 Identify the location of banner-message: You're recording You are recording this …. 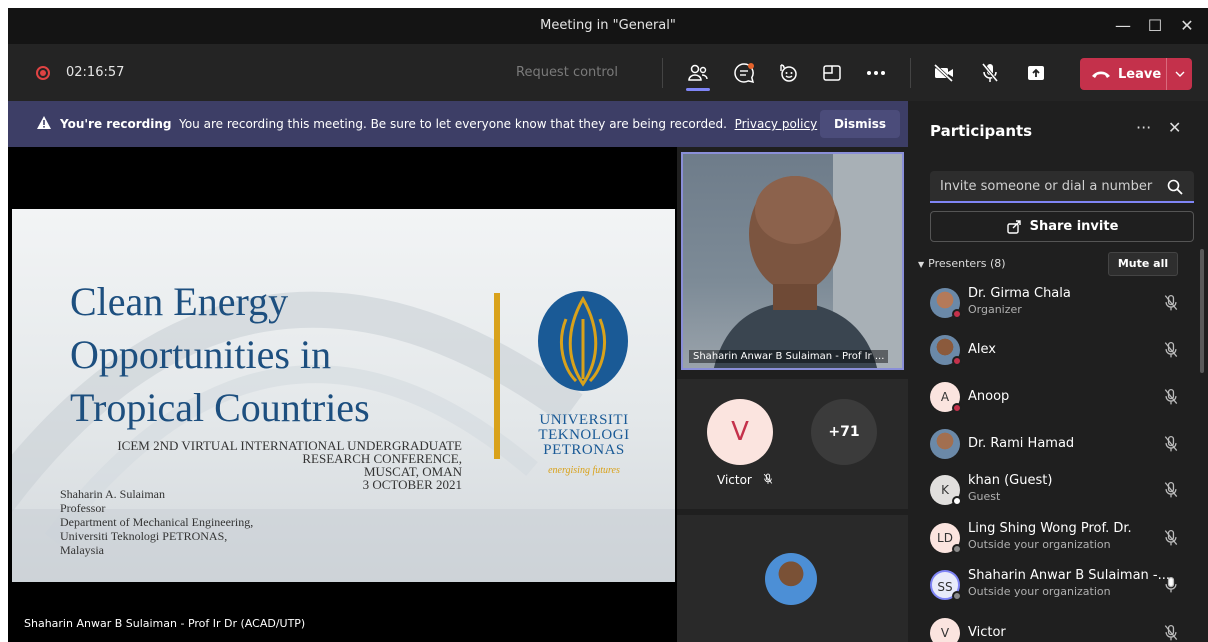
(438, 124).